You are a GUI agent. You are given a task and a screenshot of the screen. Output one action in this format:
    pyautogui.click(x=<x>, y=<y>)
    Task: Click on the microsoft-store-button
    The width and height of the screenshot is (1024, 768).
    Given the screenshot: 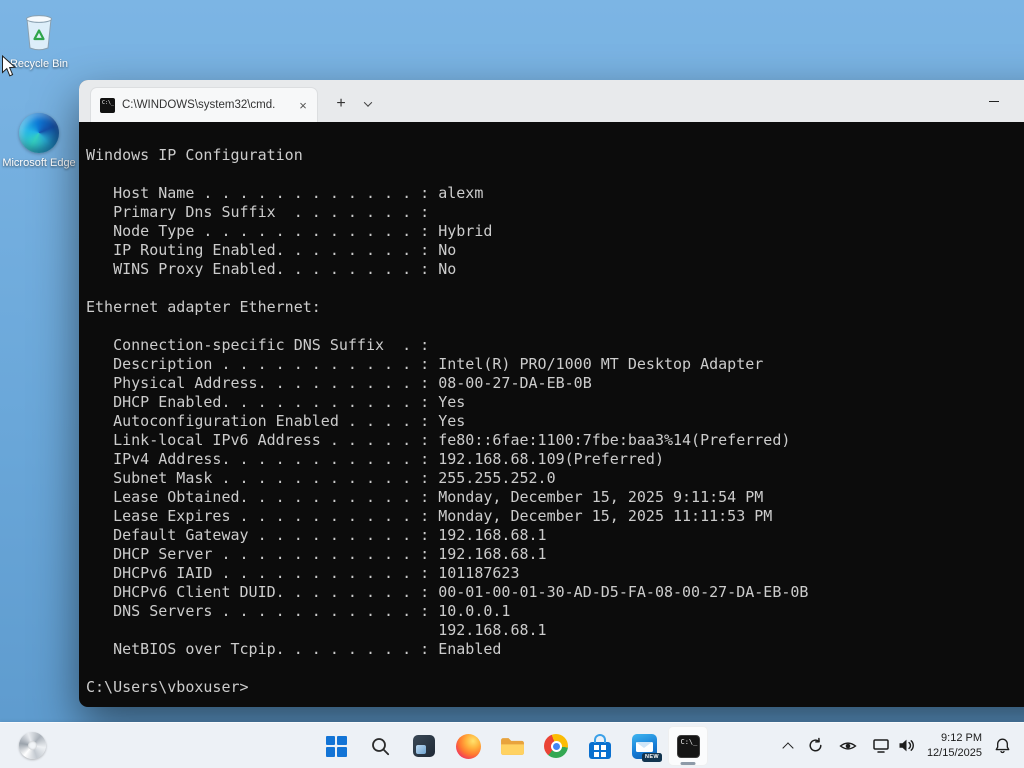 What is the action you would take?
    pyautogui.click(x=600, y=746)
    